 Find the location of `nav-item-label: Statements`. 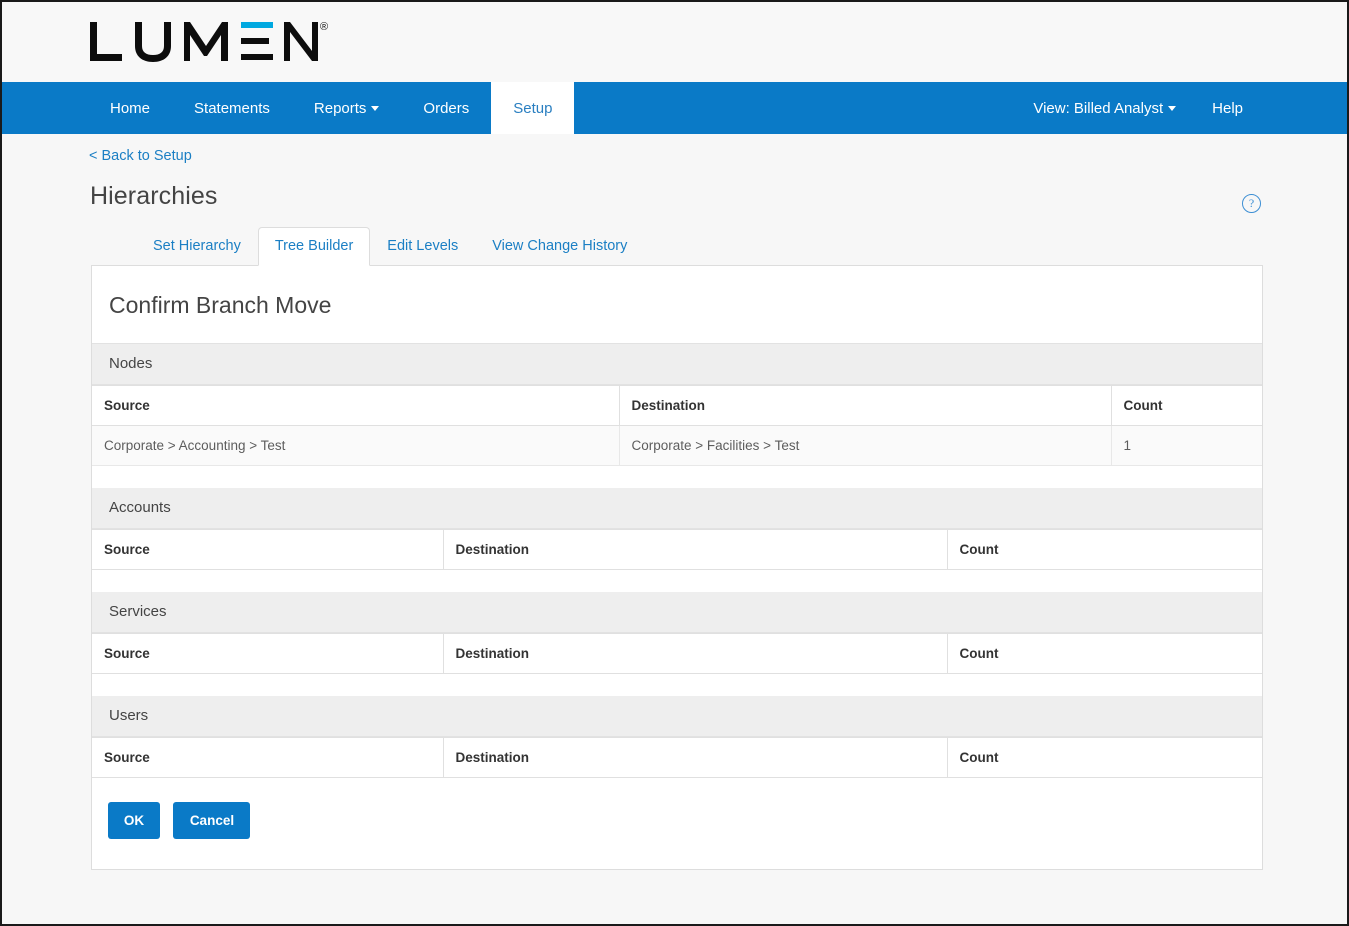

nav-item-label: Statements is located at coordinates (232, 108).